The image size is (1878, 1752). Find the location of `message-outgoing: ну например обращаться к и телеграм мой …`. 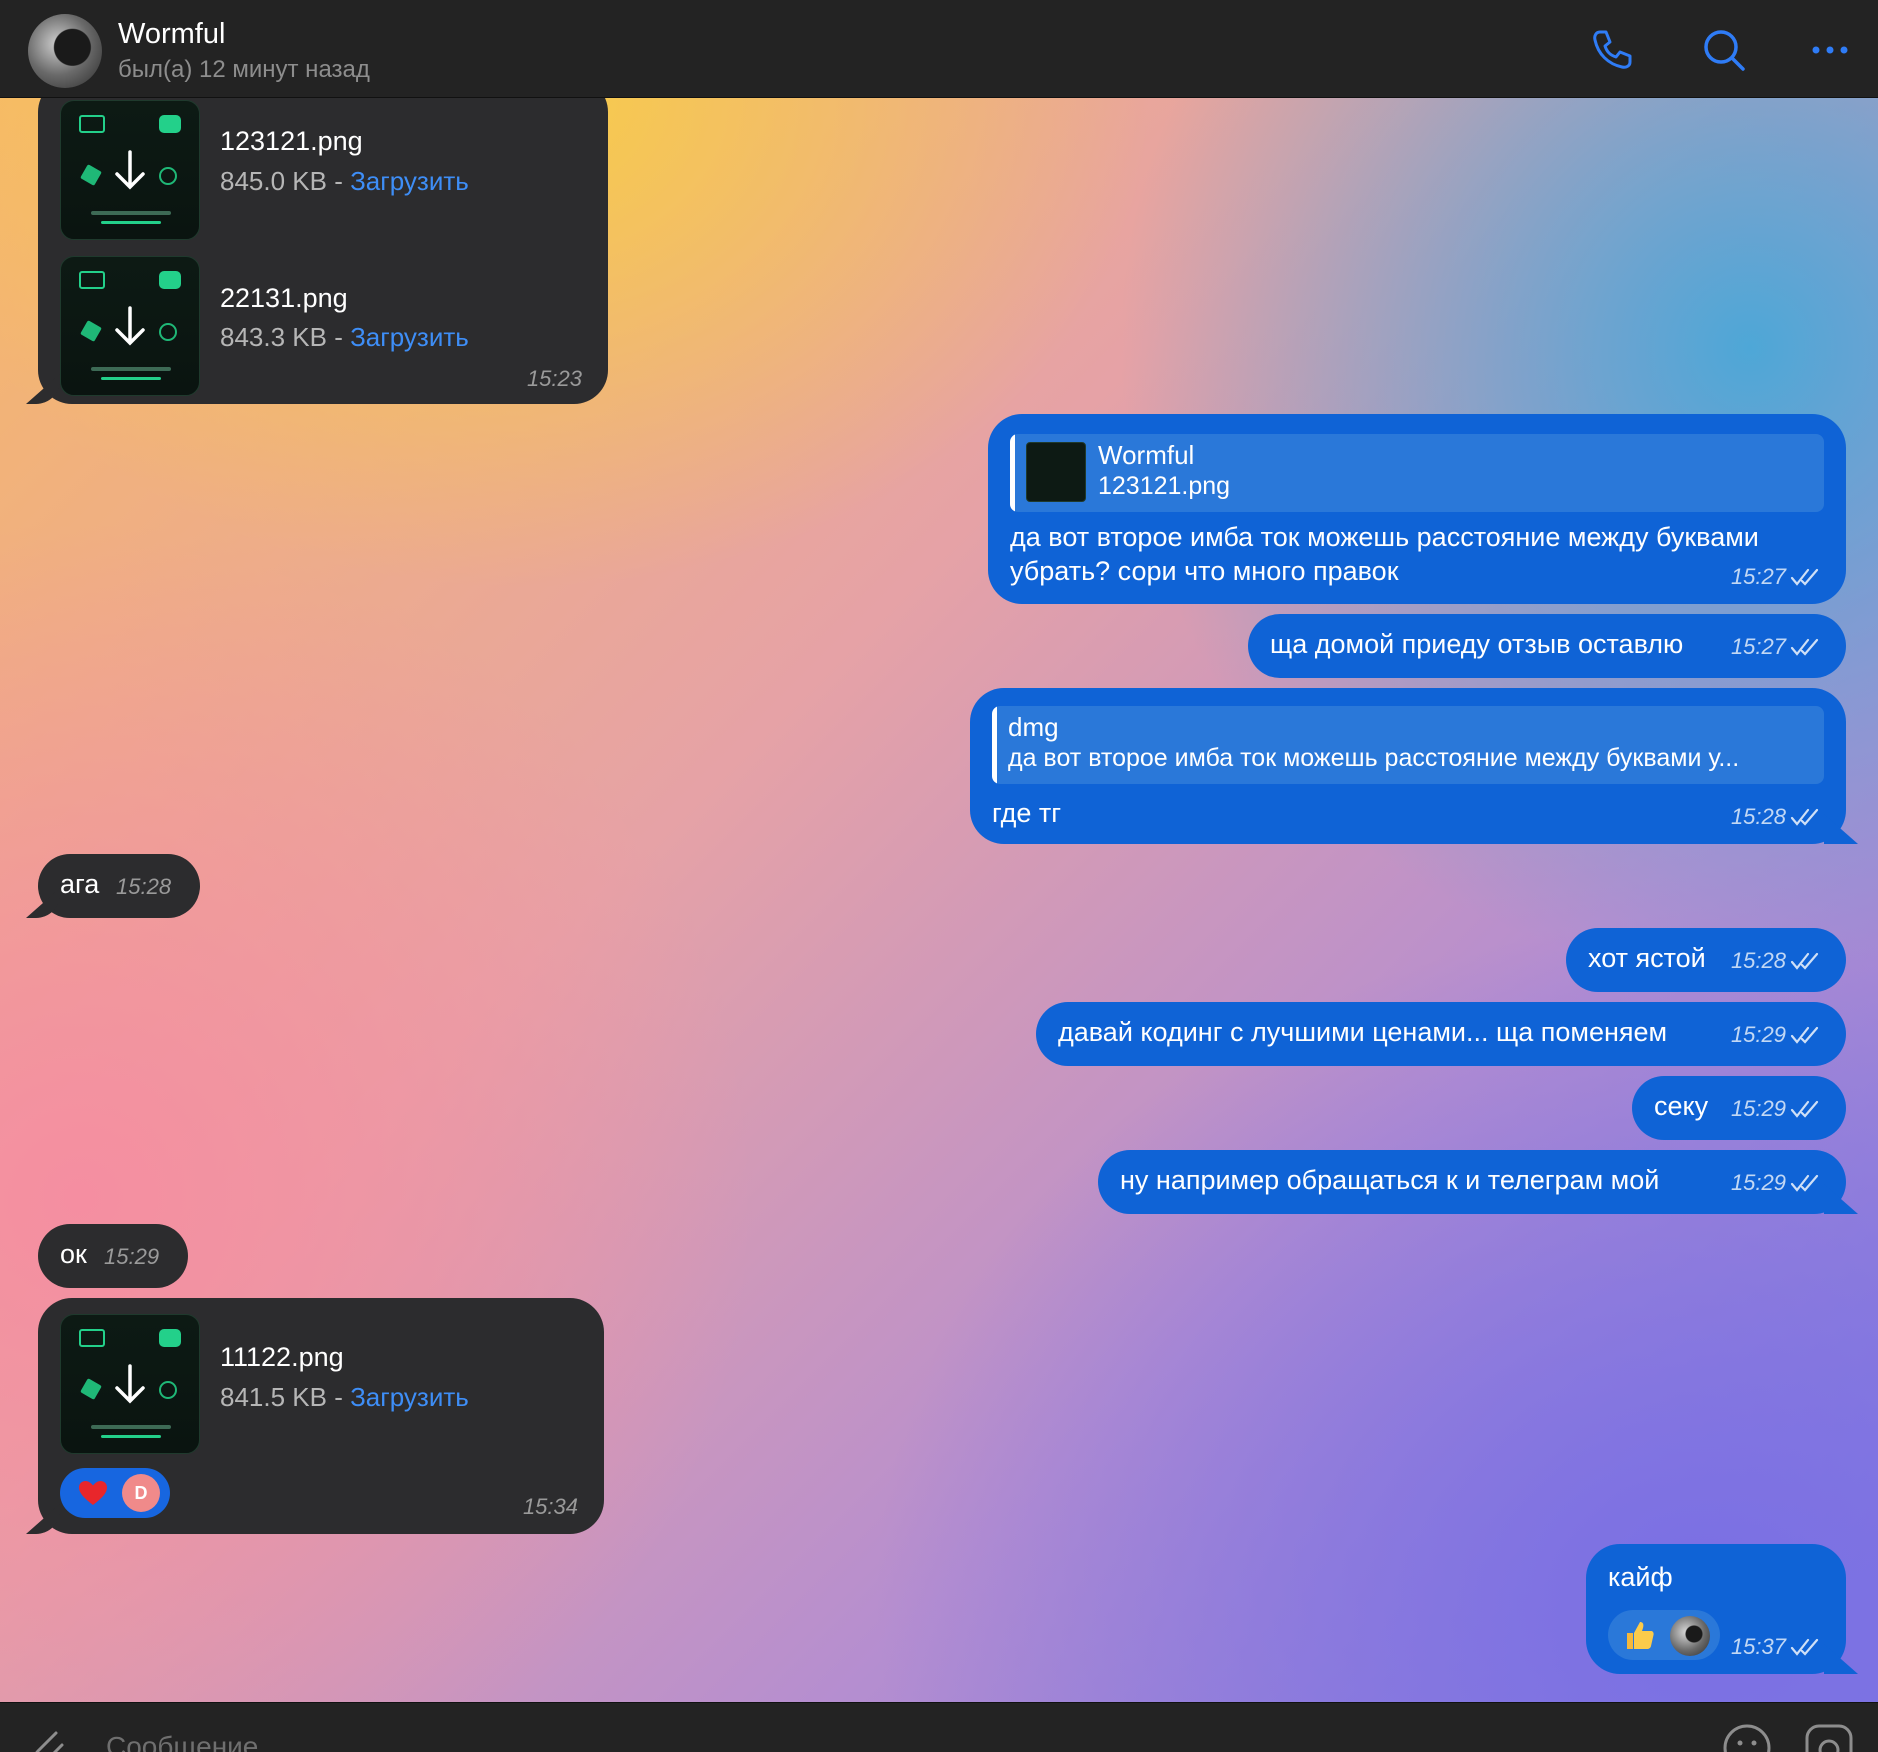

message-outgoing: ну например обращаться к и телеграм мой … is located at coordinates (1472, 1182).